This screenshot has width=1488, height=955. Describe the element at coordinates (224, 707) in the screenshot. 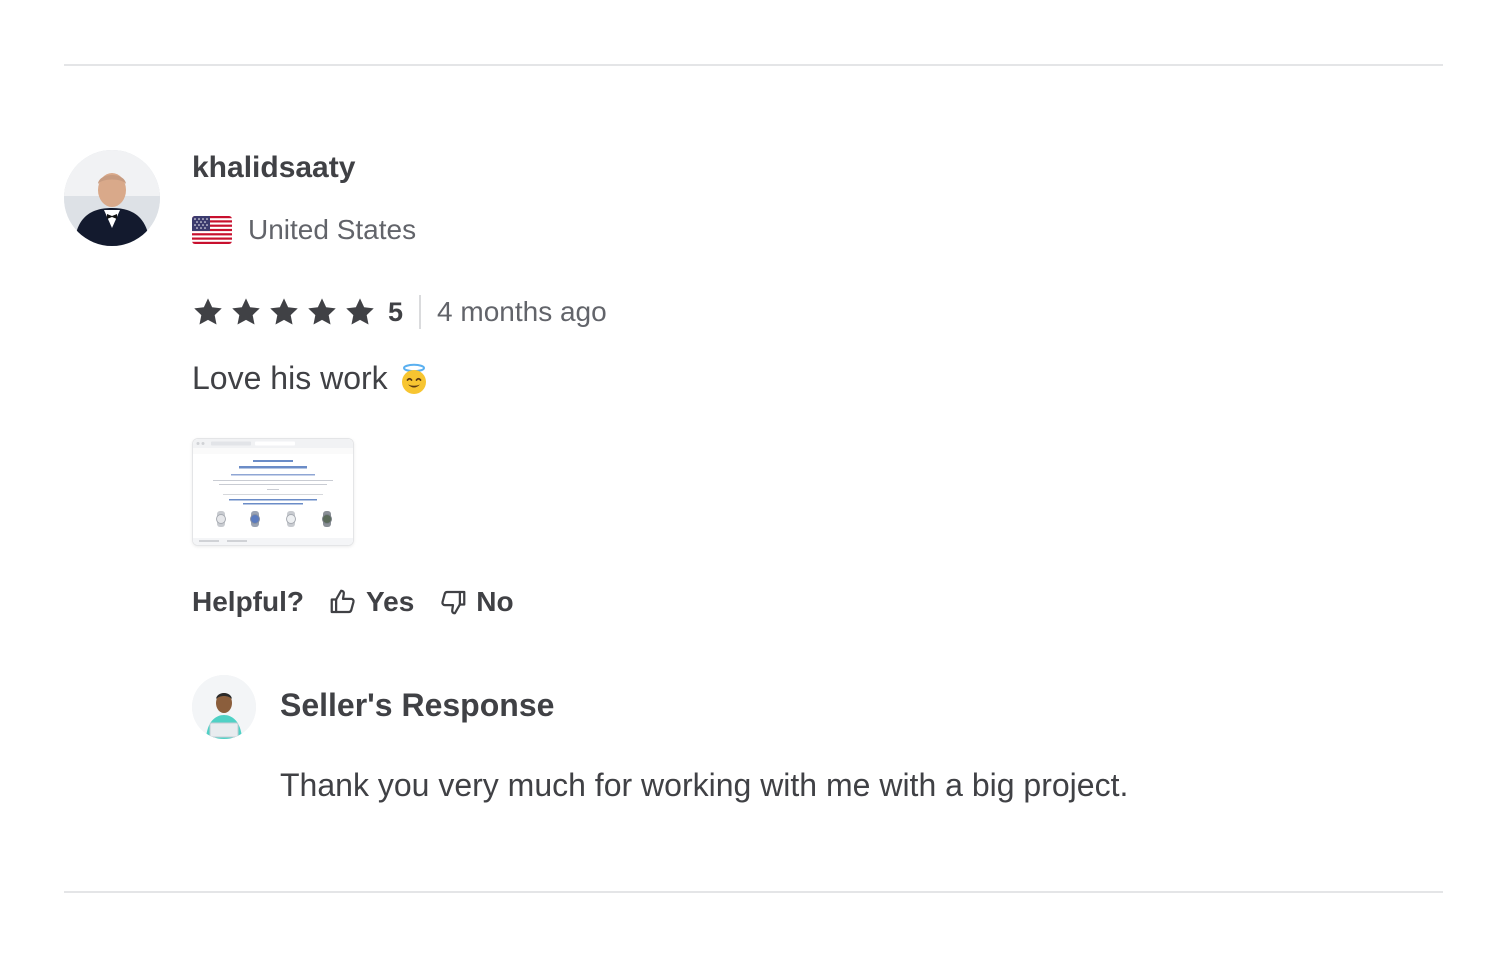

I see `seller-avatar` at that location.